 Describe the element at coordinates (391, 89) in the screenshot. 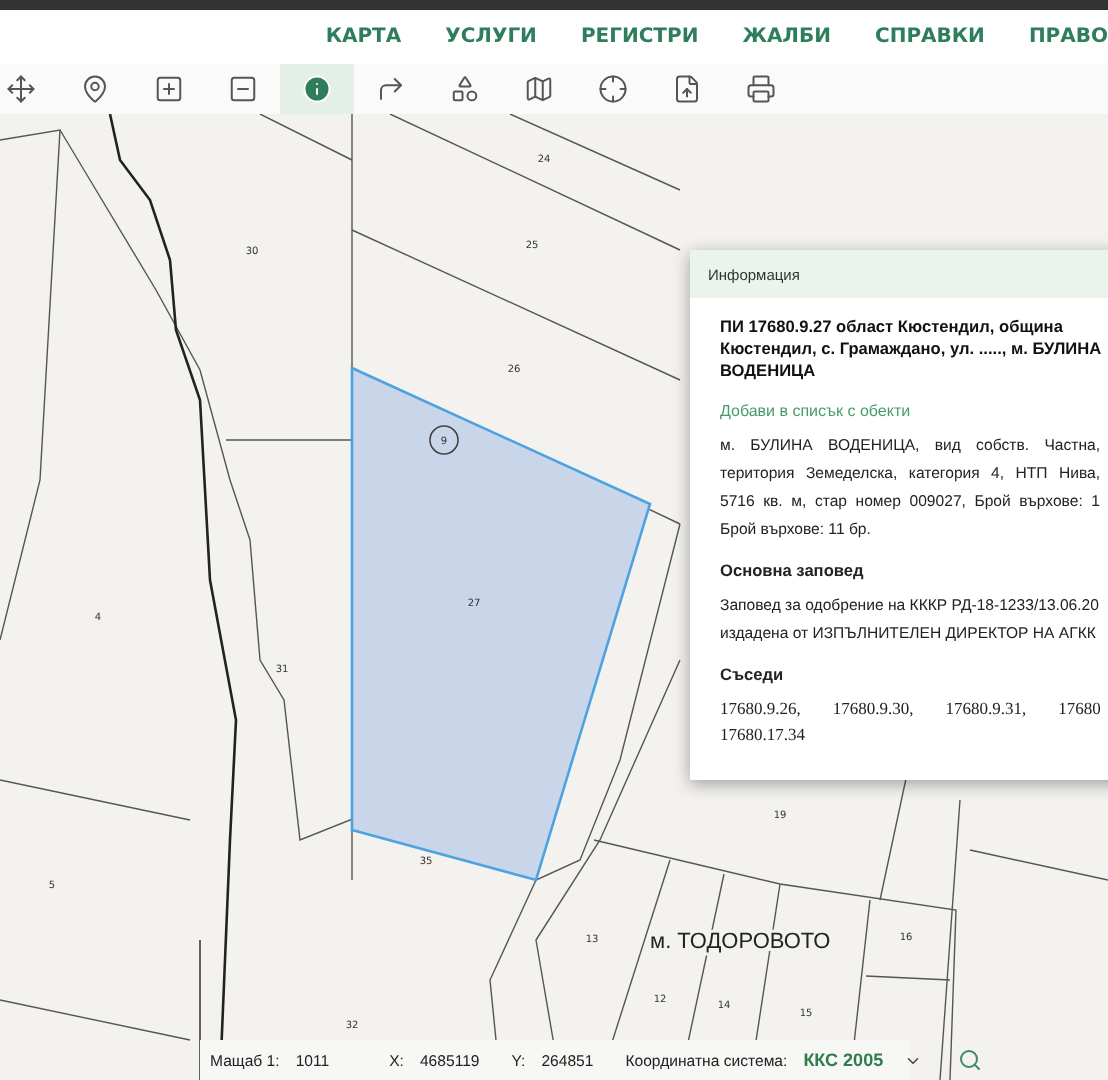

I see `corner-arrow-icon` at that location.